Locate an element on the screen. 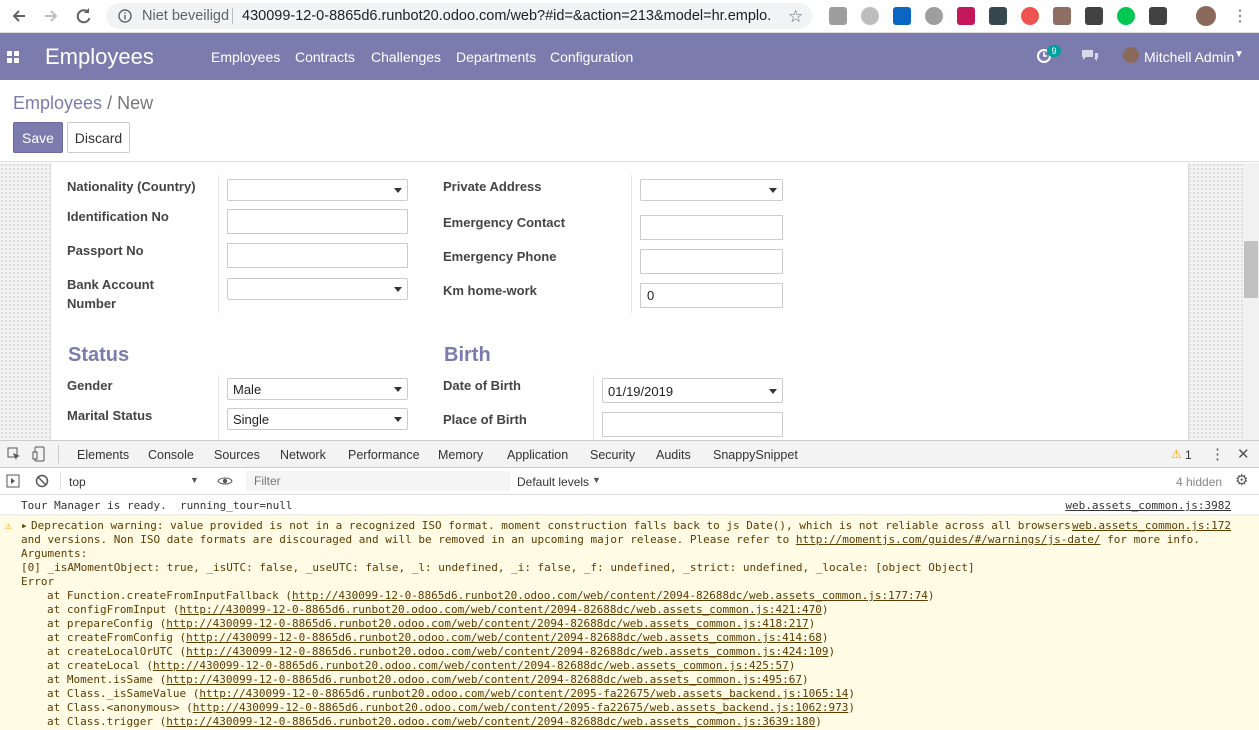  stack-function: at Function.createFromInputFallback ( is located at coordinates (170, 595).